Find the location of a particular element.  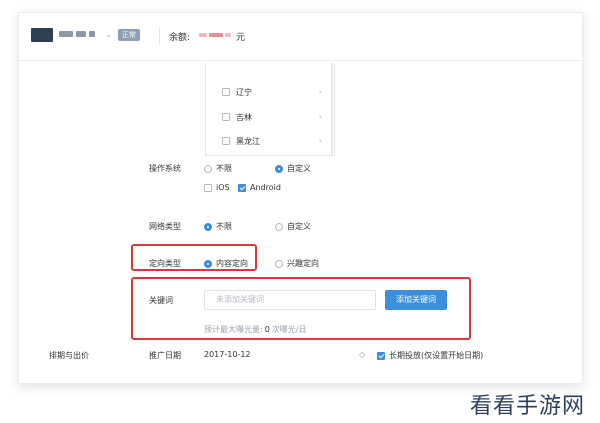

long-term-label: 长期投放(仅设置开始日期) is located at coordinates (436, 355).